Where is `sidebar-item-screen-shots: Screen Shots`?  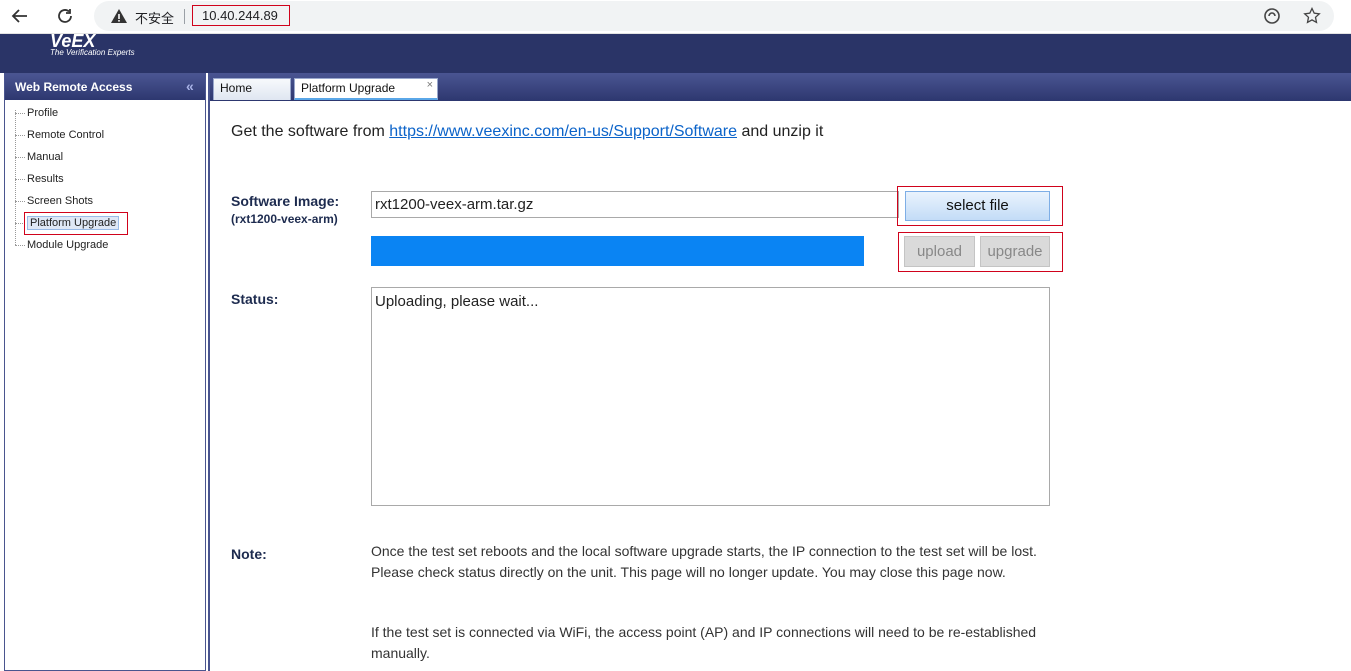
sidebar-item-screen-shots: Screen Shots is located at coordinates (54, 202).